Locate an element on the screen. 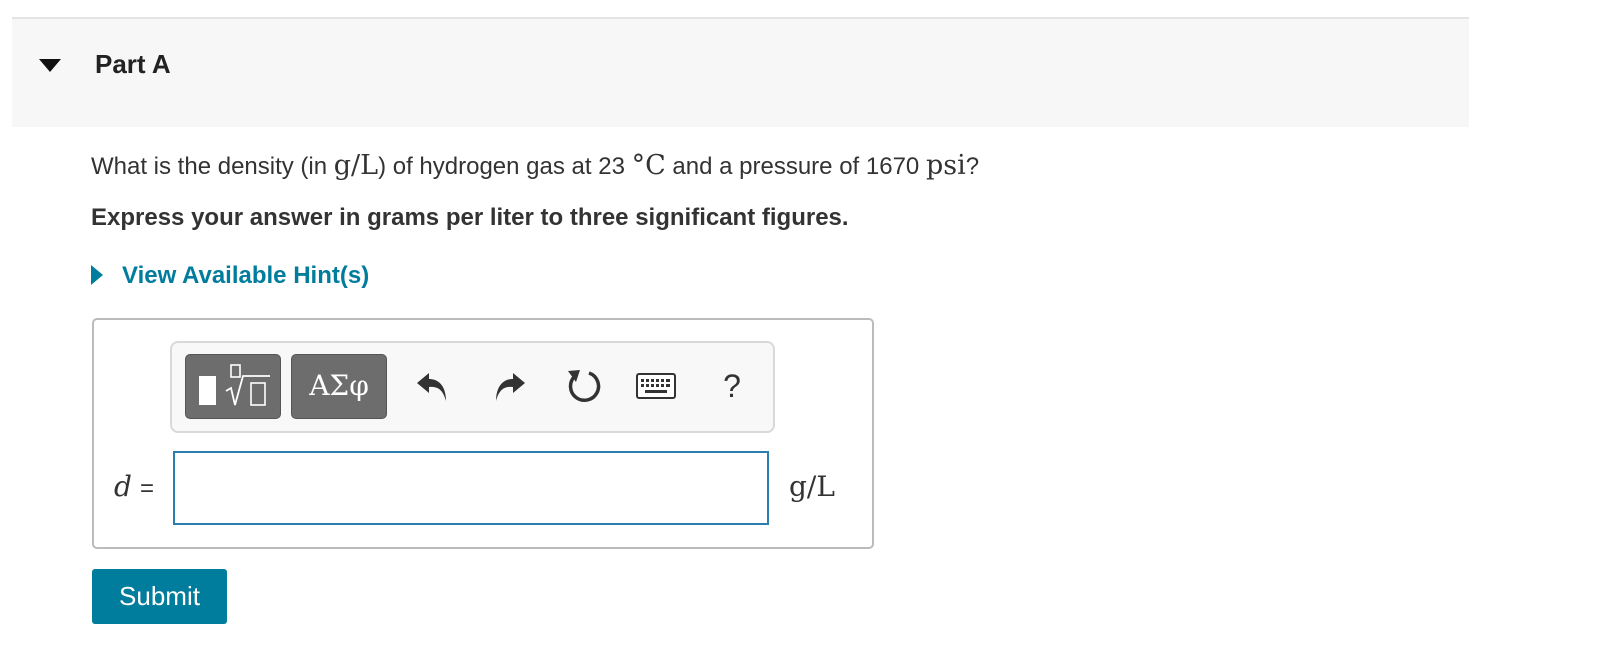 Image resolution: width=1609 pixels, height=669 pixels. redo-icon is located at coordinates (510, 387).